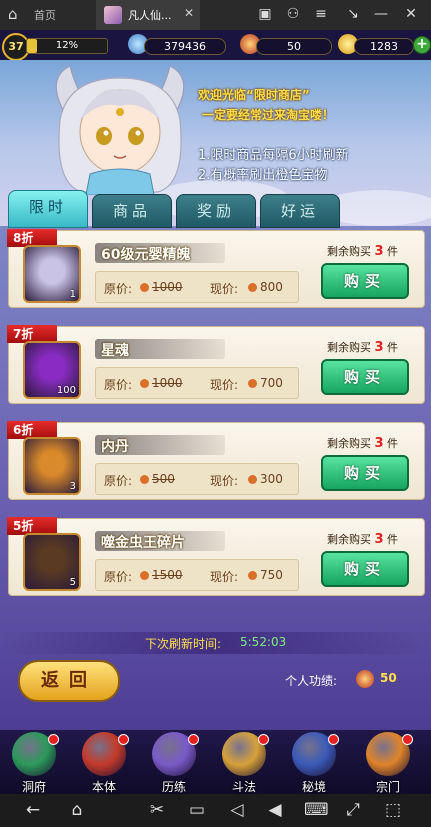 The image size is (431, 827). I want to click on scissors-icon: ✂, so click(157, 810).